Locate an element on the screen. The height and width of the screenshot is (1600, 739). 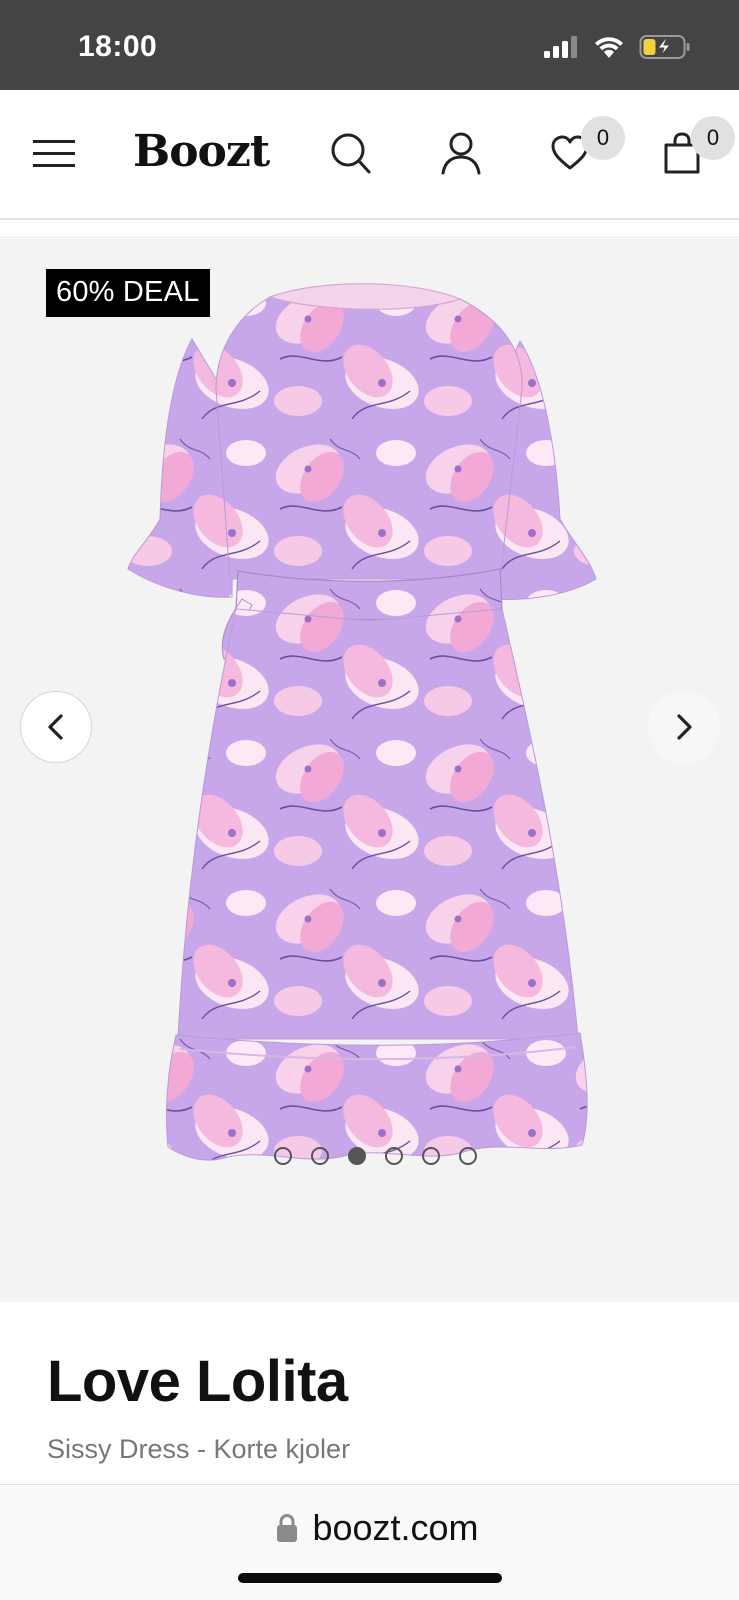
status-icons is located at coordinates (617, 47).